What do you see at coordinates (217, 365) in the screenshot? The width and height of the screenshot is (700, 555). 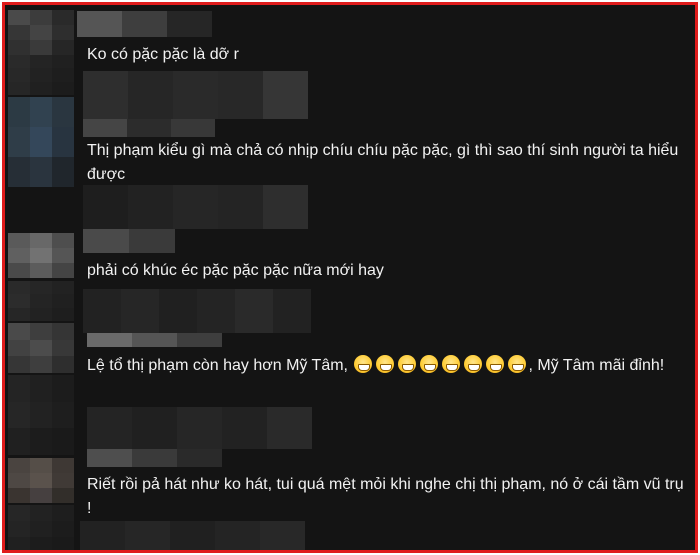 I see `comment-text-part: Lệ tổ thị phạm còn hay hơn Mỹ Tâm,` at bounding box center [217, 365].